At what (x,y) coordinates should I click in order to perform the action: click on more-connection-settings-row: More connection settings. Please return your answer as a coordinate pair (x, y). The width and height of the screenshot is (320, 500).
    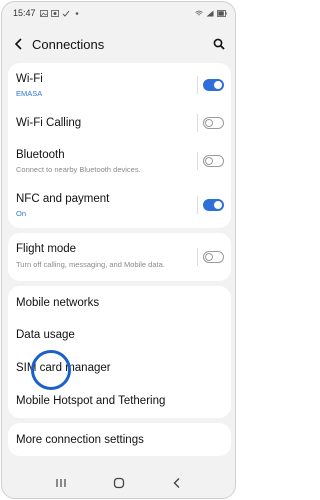
    Looking at the image, I should click on (119, 439).